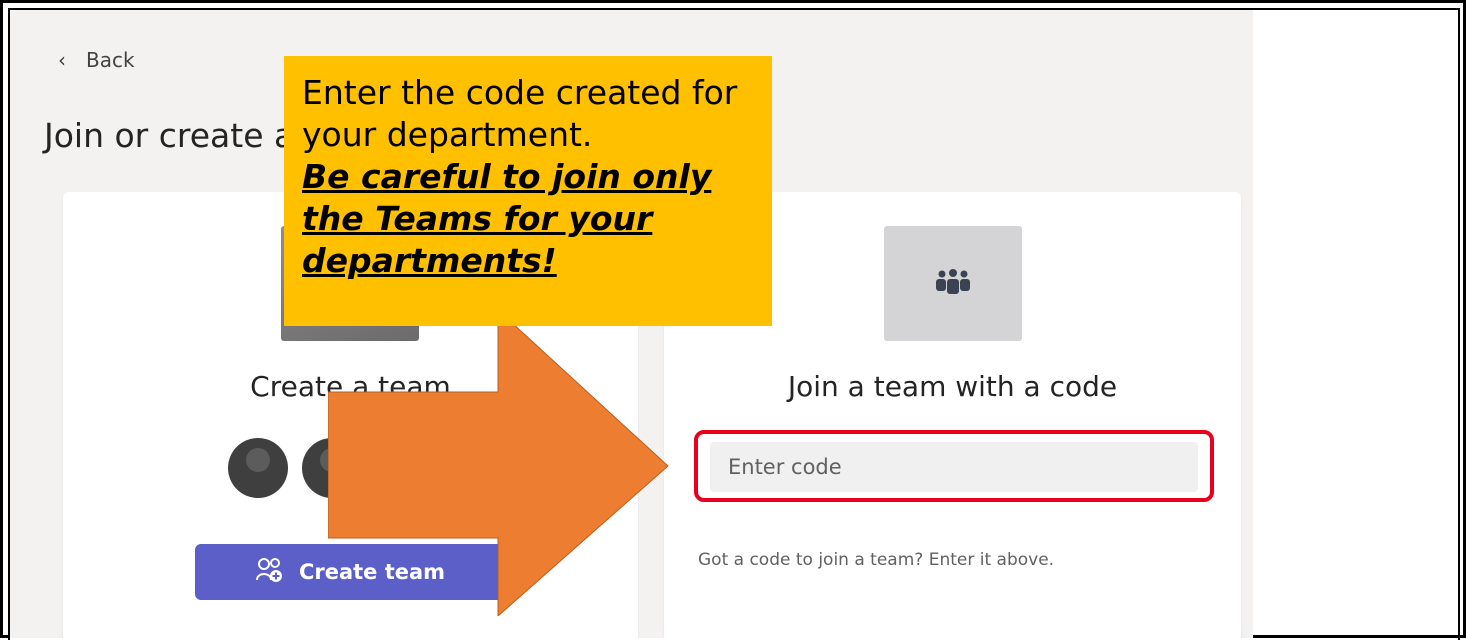 Image resolution: width=1466 pixels, height=640 pixels. I want to click on chevron-left-icon: ‹, so click(62, 60).